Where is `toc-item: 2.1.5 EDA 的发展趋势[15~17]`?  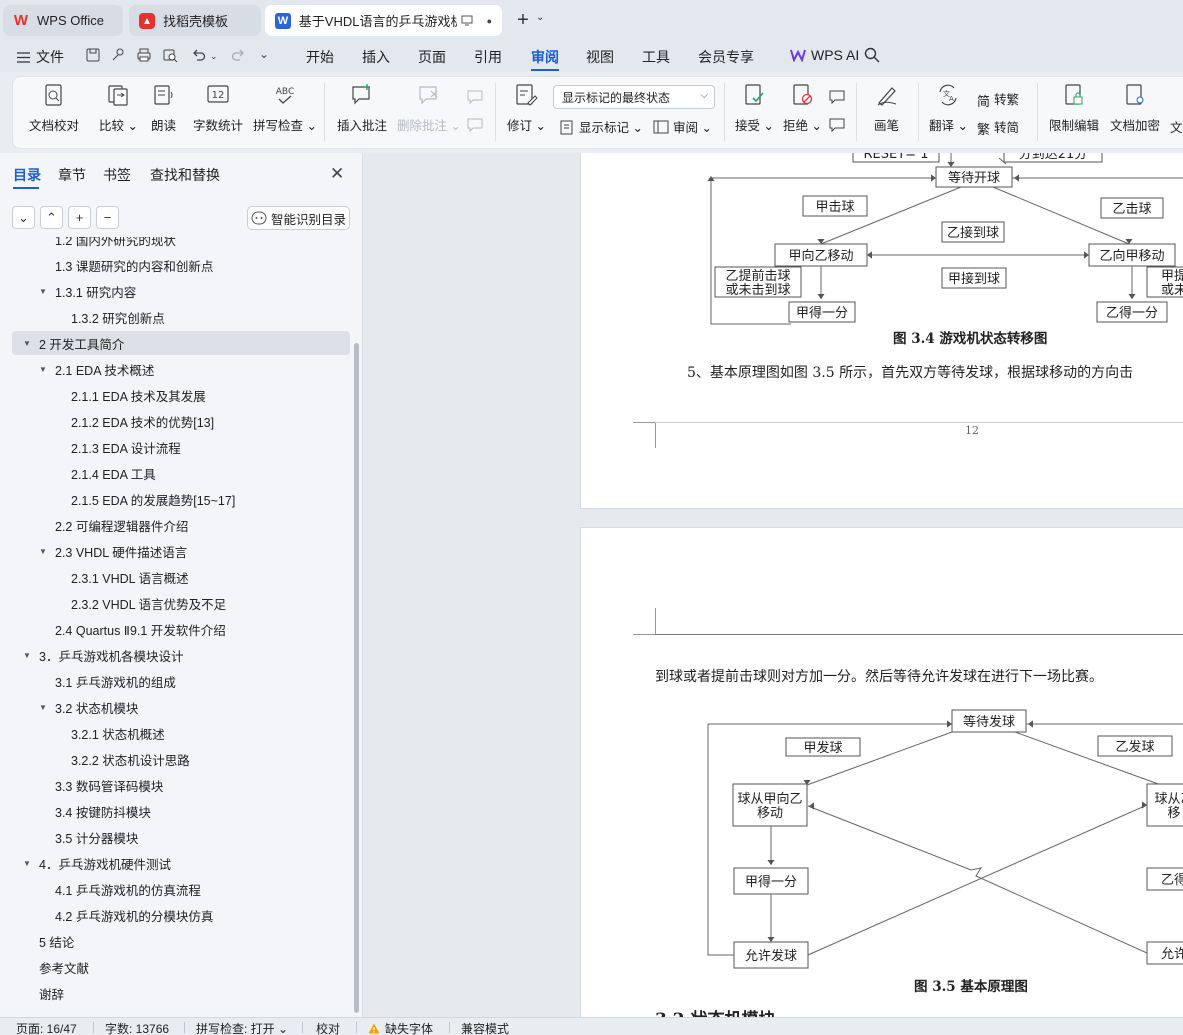
toc-item: 2.1.5 EDA 的发展趋势[15~17] is located at coordinates (181, 499).